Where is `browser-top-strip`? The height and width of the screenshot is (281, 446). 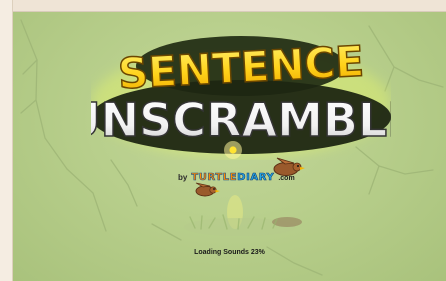
browser-top-strip is located at coordinates (223, 6).